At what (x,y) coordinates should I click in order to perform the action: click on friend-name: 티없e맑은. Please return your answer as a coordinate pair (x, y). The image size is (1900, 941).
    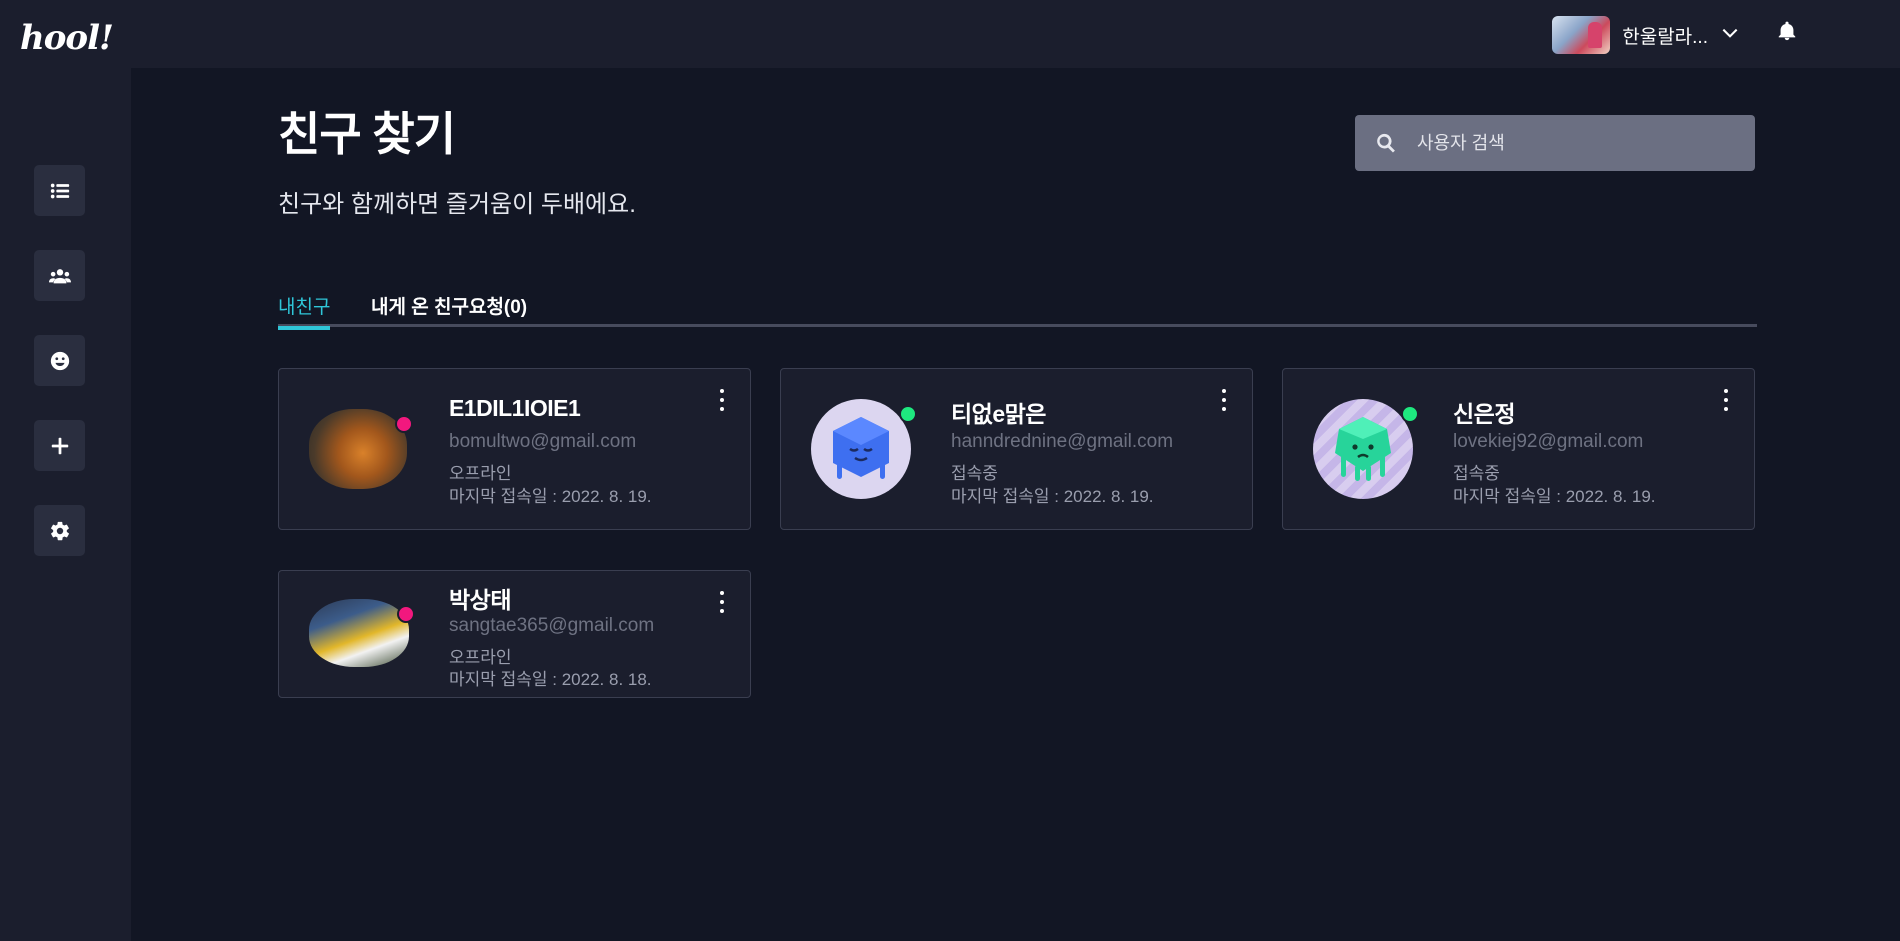
    Looking at the image, I should click on (998, 414).